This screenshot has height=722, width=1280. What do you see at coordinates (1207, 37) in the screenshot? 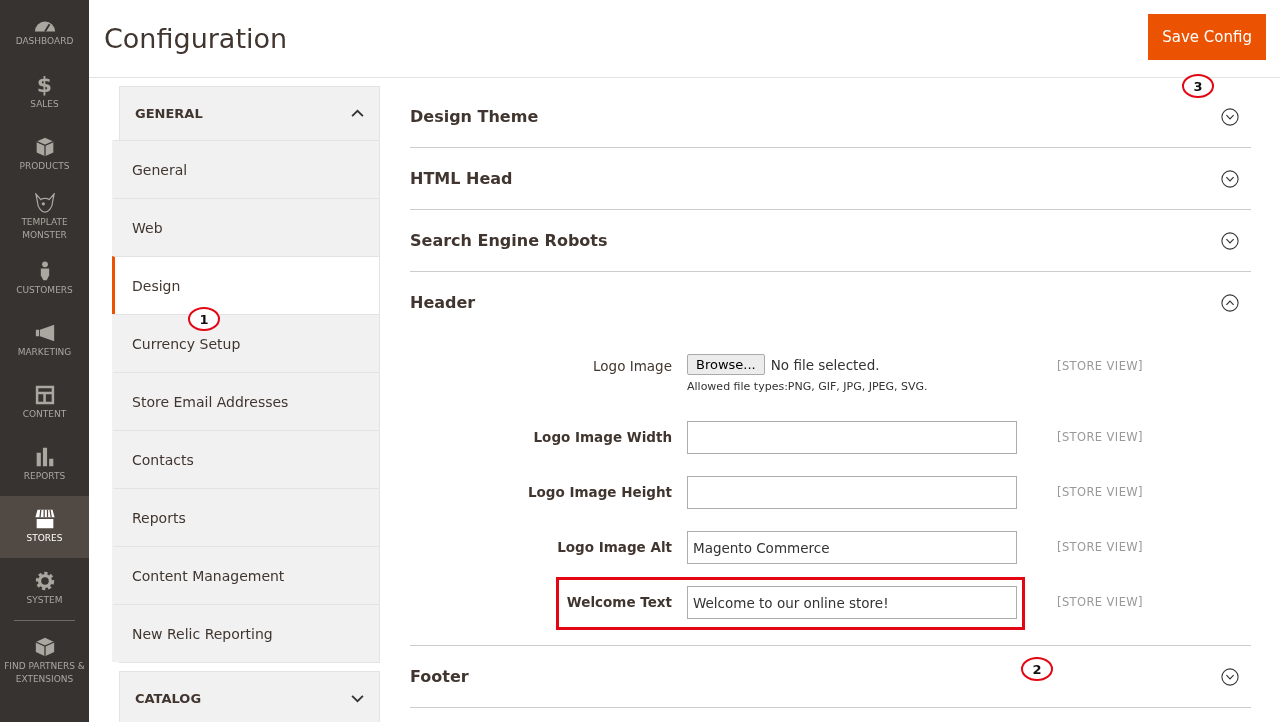
I see `save-config-button: Save Config` at bounding box center [1207, 37].